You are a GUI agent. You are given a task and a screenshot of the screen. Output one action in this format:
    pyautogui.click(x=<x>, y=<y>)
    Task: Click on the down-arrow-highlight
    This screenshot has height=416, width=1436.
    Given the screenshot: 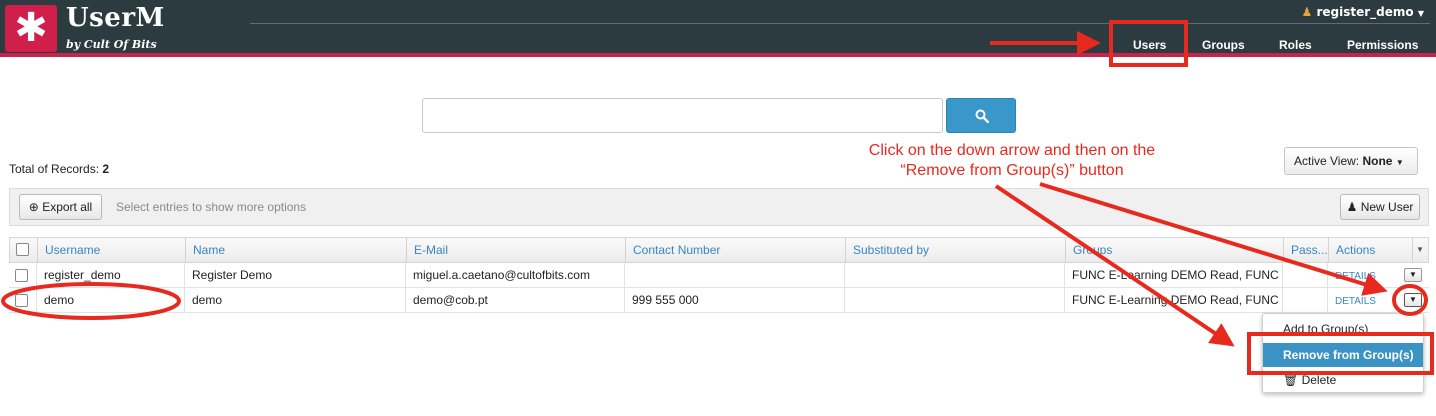 What is the action you would take?
    pyautogui.click(x=1410, y=300)
    